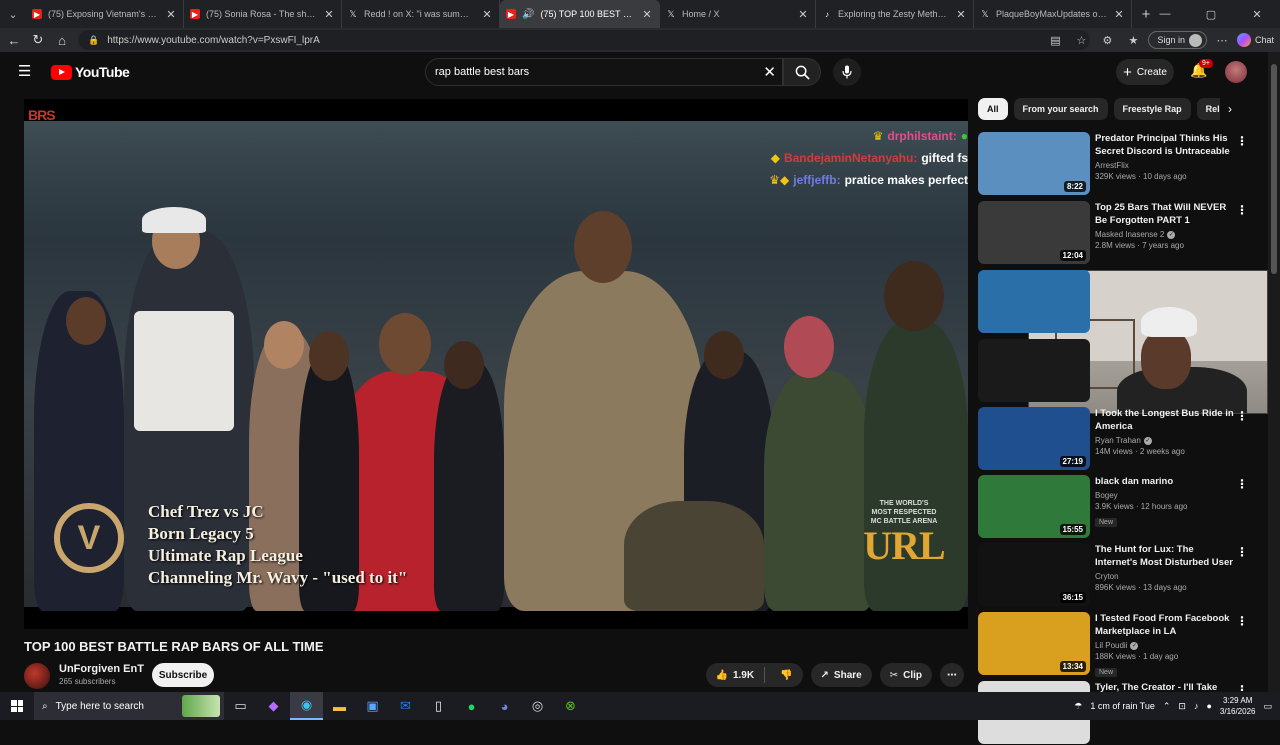 The width and height of the screenshot is (1280, 745). What do you see at coordinates (13, 14) in the screenshot?
I see `tab-actions-chevron-icon: ⌄` at bounding box center [13, 14].